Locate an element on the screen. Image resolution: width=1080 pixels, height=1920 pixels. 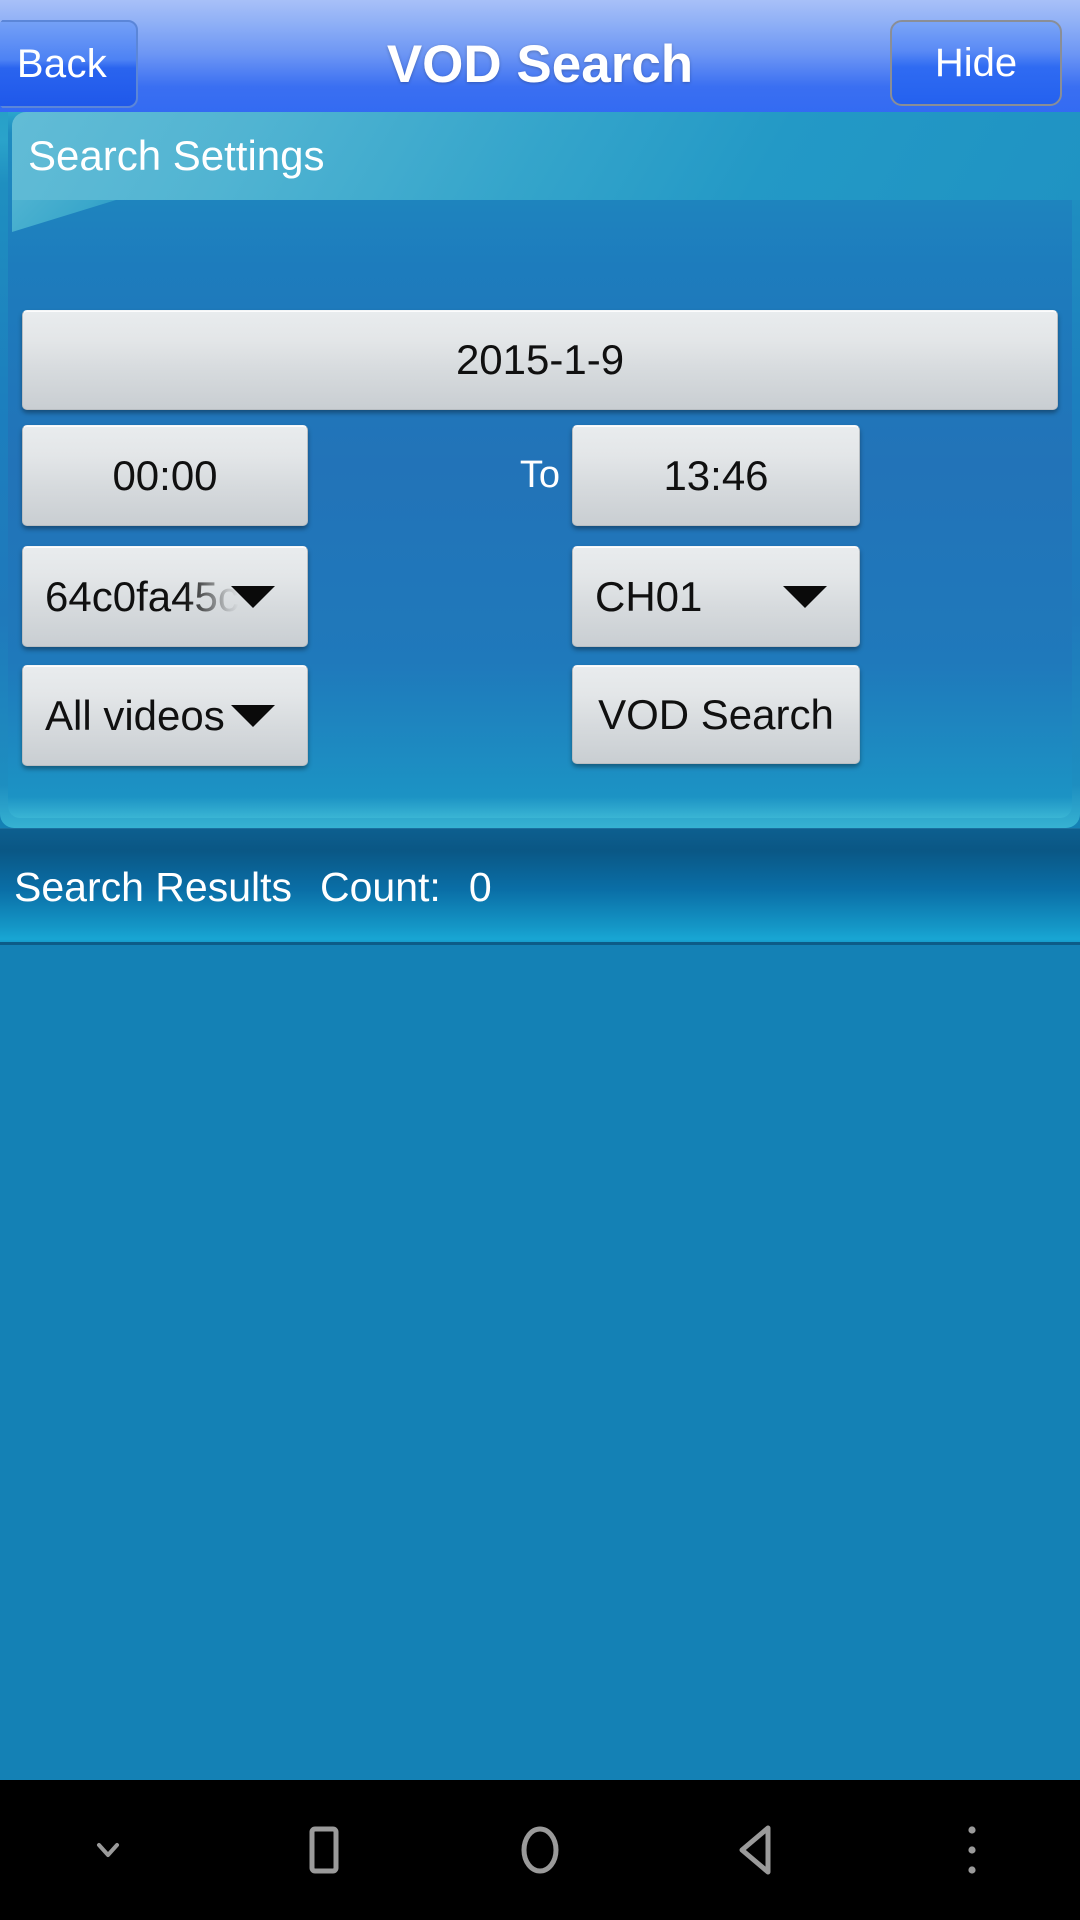
overflow-menu-button is located at coordinates (972, 1850).